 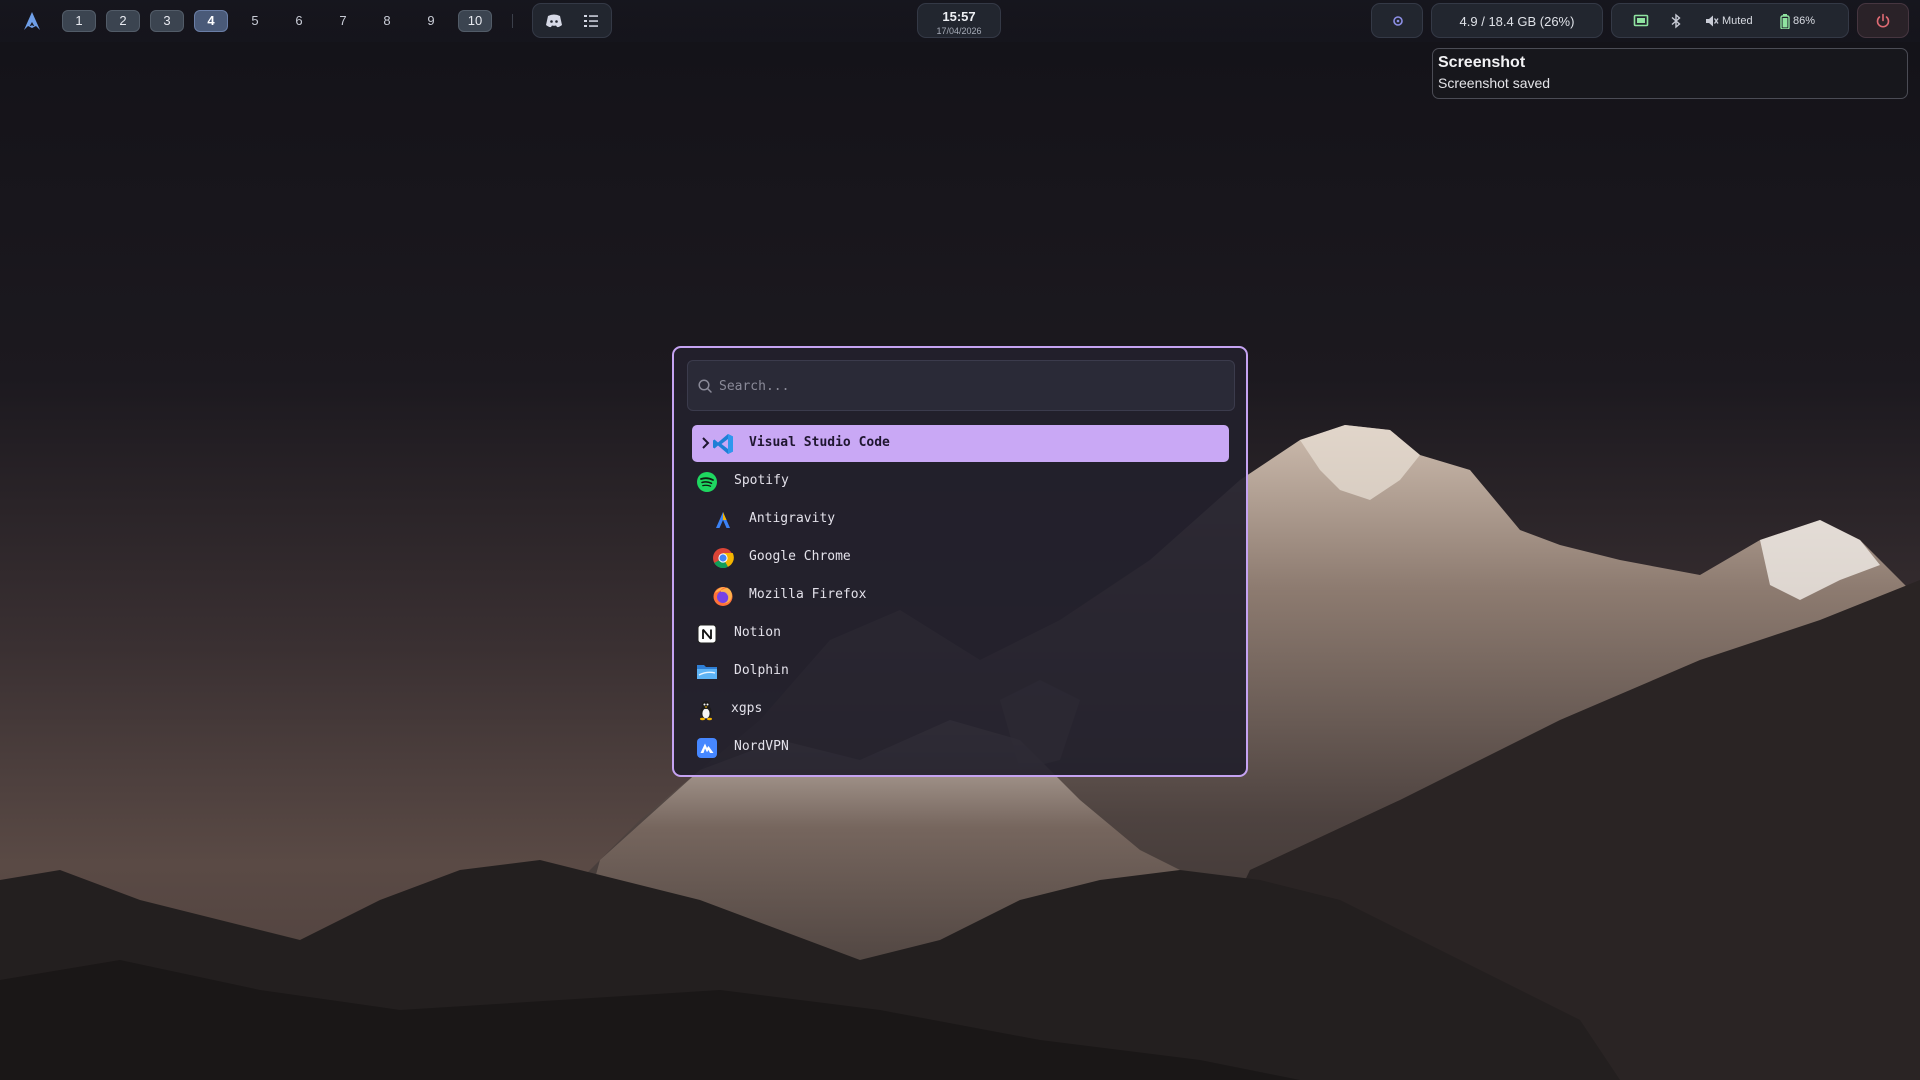 What do you see at coordinates (757, 632) in the screenshot?
I see `launcher-item-label: Notion` at bounding box center [757, 632].